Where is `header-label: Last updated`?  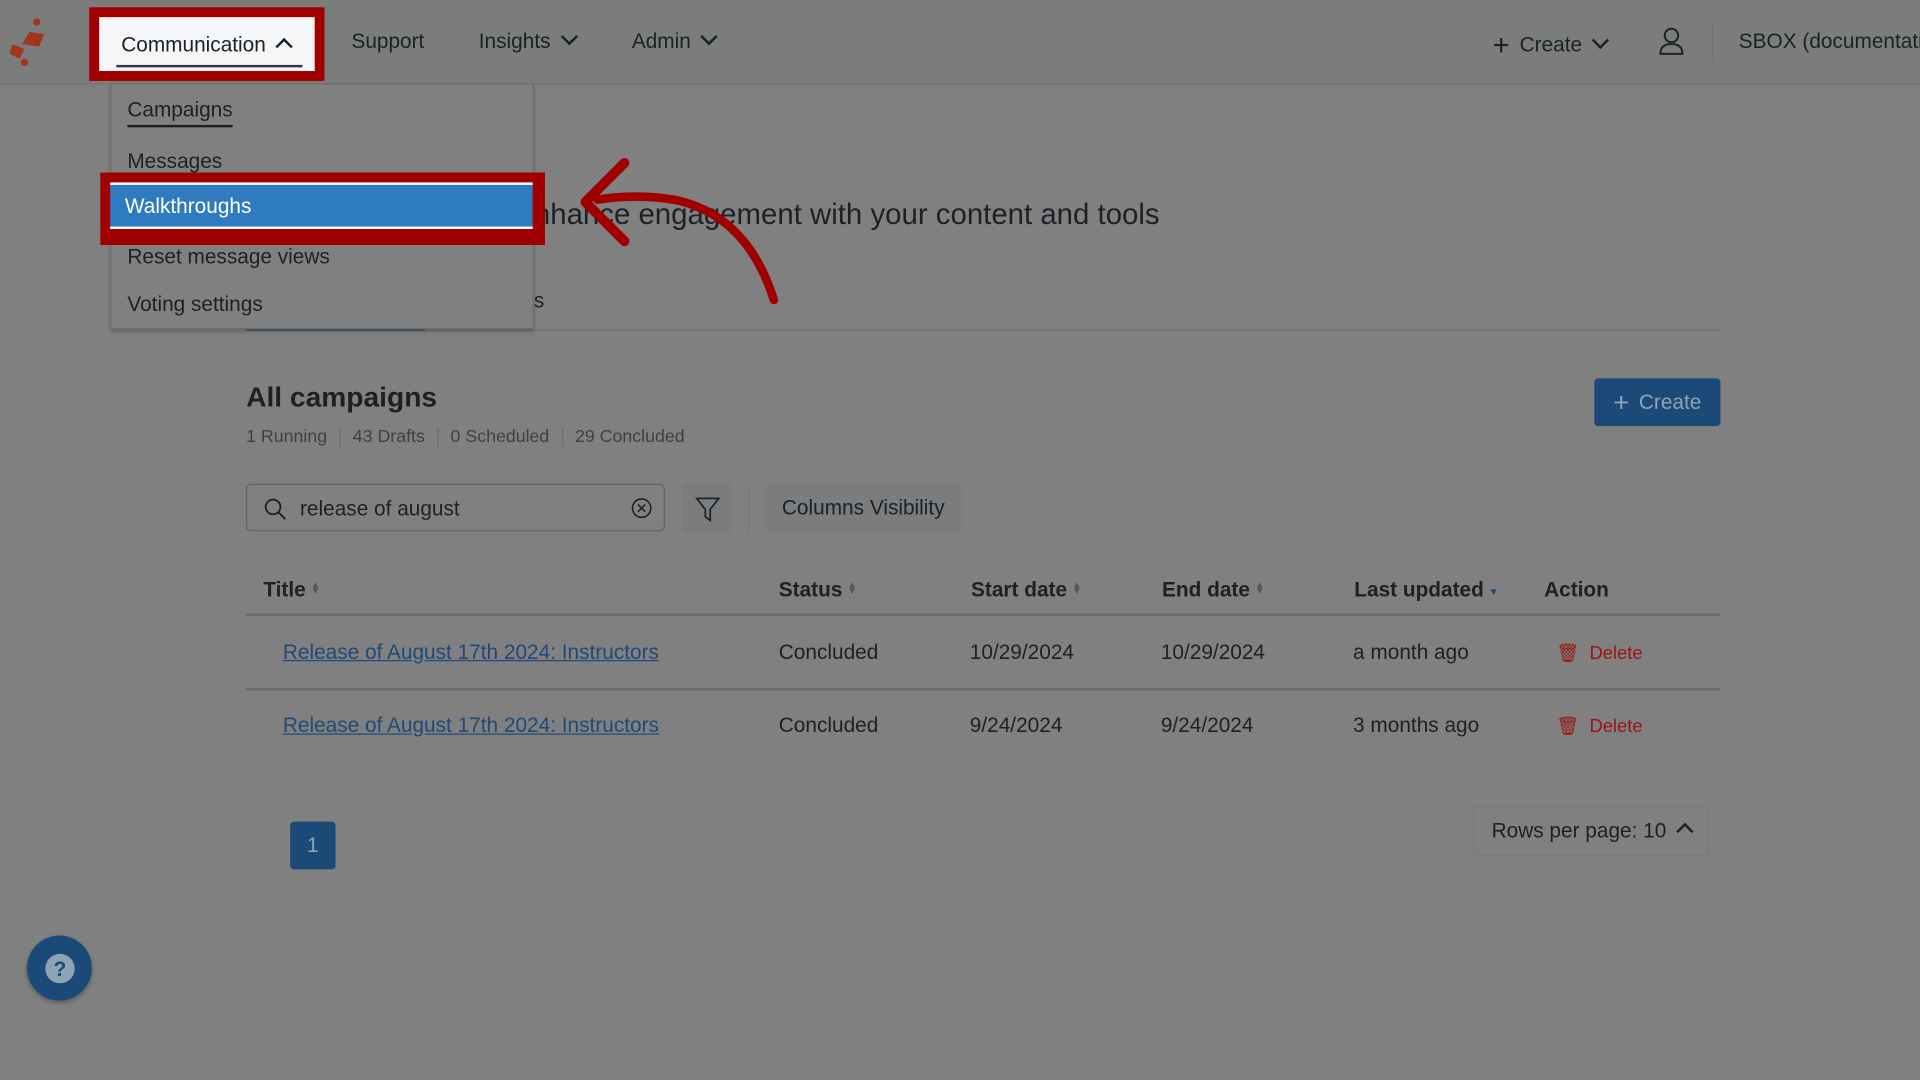 header-label: Last updated is located at coordinates (1419, 589).